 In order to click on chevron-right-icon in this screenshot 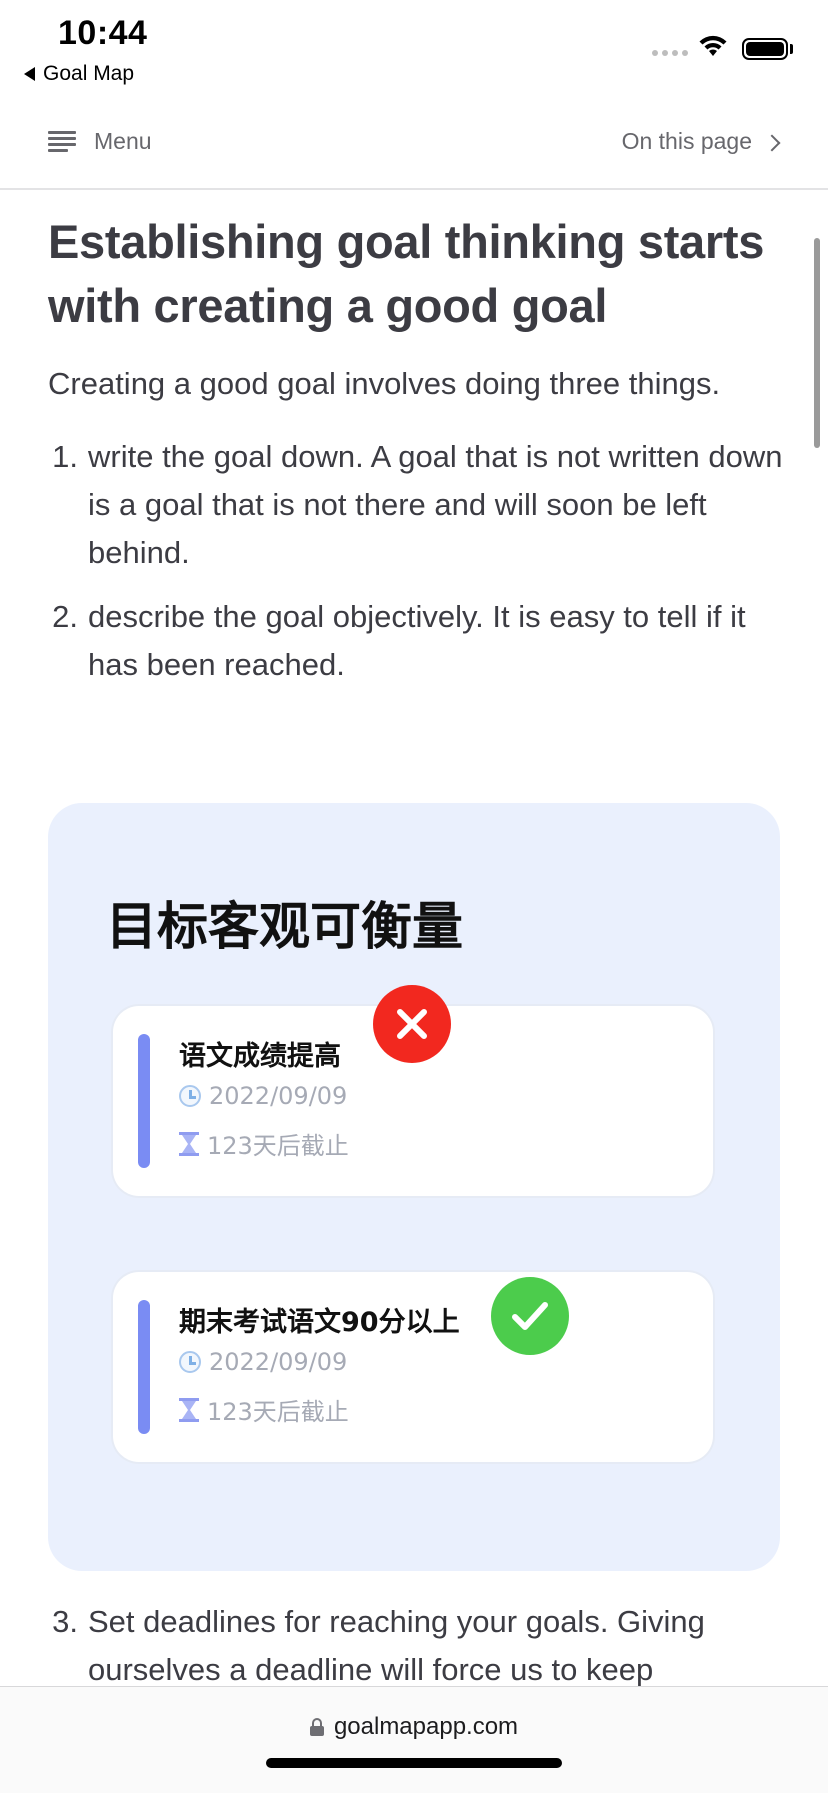, I will do `click(772, 142)`.